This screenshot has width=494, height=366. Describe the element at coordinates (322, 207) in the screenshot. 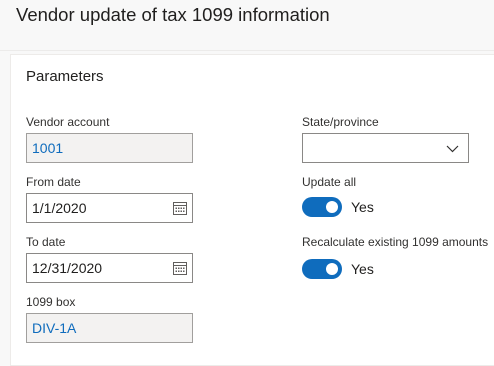

I see `update-all-toggle` at that location.